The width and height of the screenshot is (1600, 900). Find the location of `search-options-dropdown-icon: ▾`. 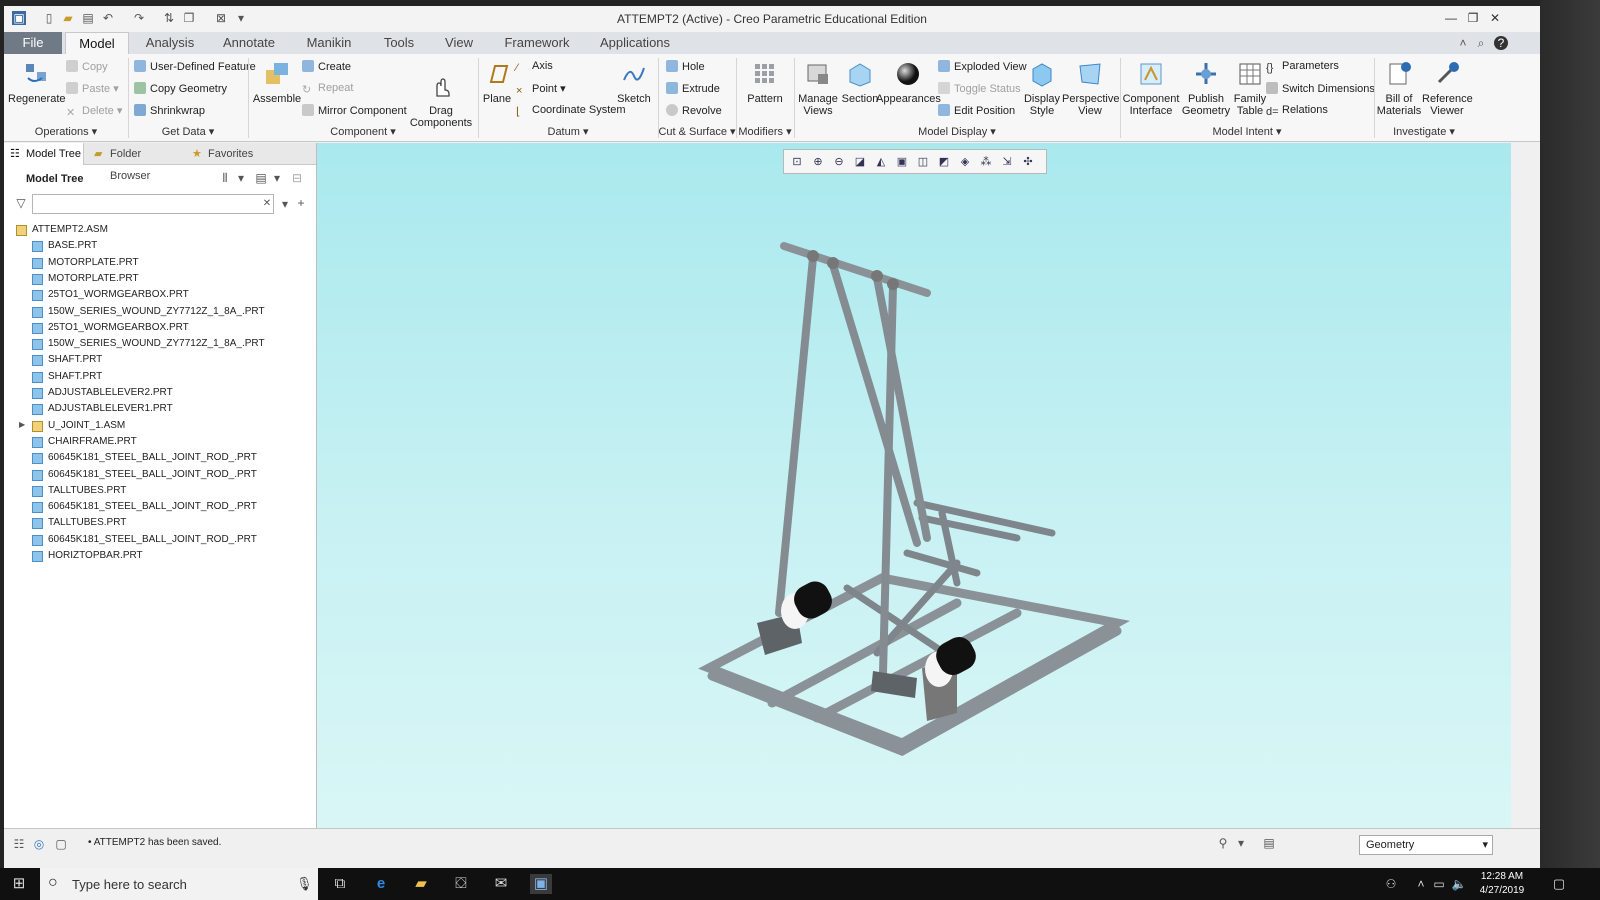

search-options-dropdown-icon: ▾ is located at coordinates (285, 204).